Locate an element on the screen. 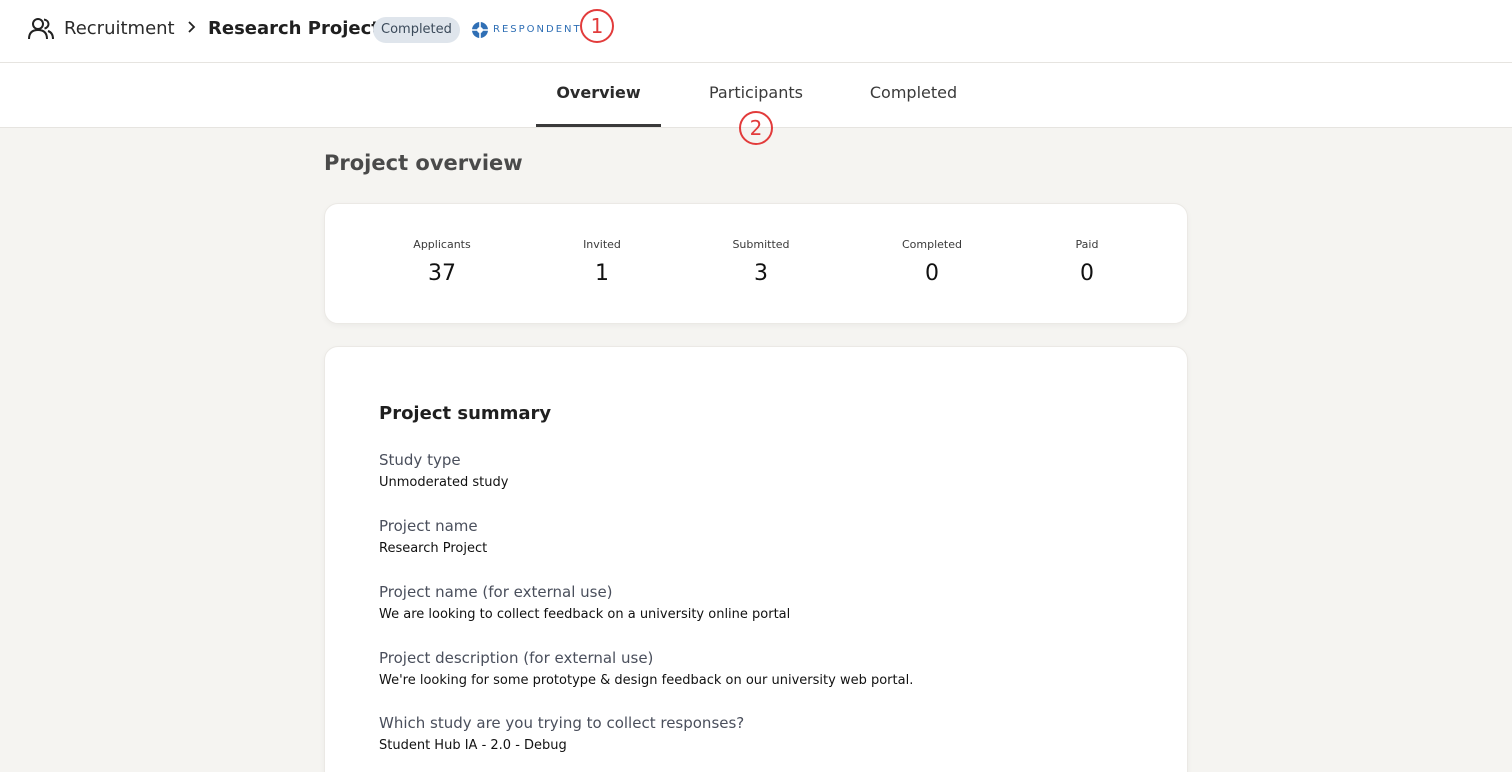 This screenshot has height=772, width=1512. field-label: Project name is located at coordinates (428, 526).